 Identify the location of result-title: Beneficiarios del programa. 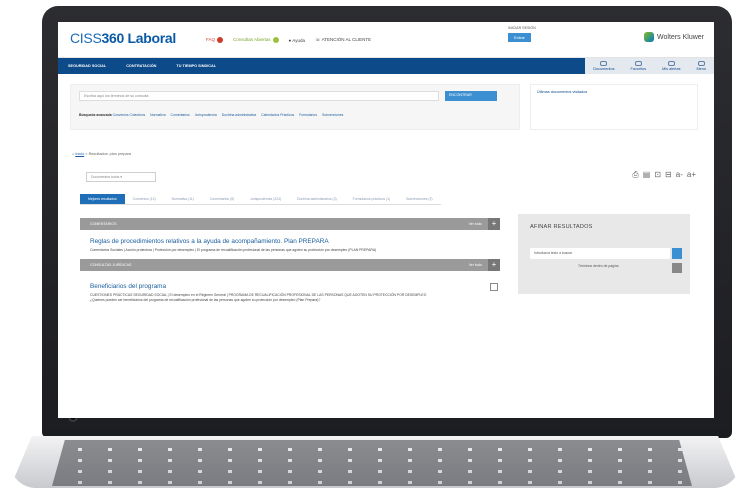
(290, 286).